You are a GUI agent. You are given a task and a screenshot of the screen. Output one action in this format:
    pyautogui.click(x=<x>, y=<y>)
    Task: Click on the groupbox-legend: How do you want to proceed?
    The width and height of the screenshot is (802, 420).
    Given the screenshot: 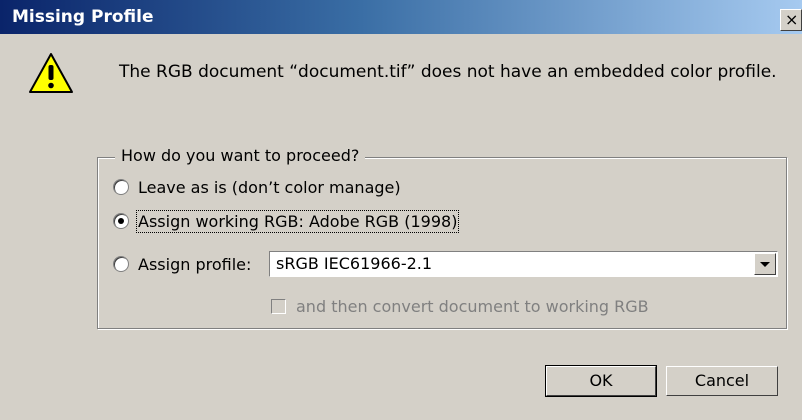 What is the action you would take?
    pyautogui.click(x=240, y=155)
    